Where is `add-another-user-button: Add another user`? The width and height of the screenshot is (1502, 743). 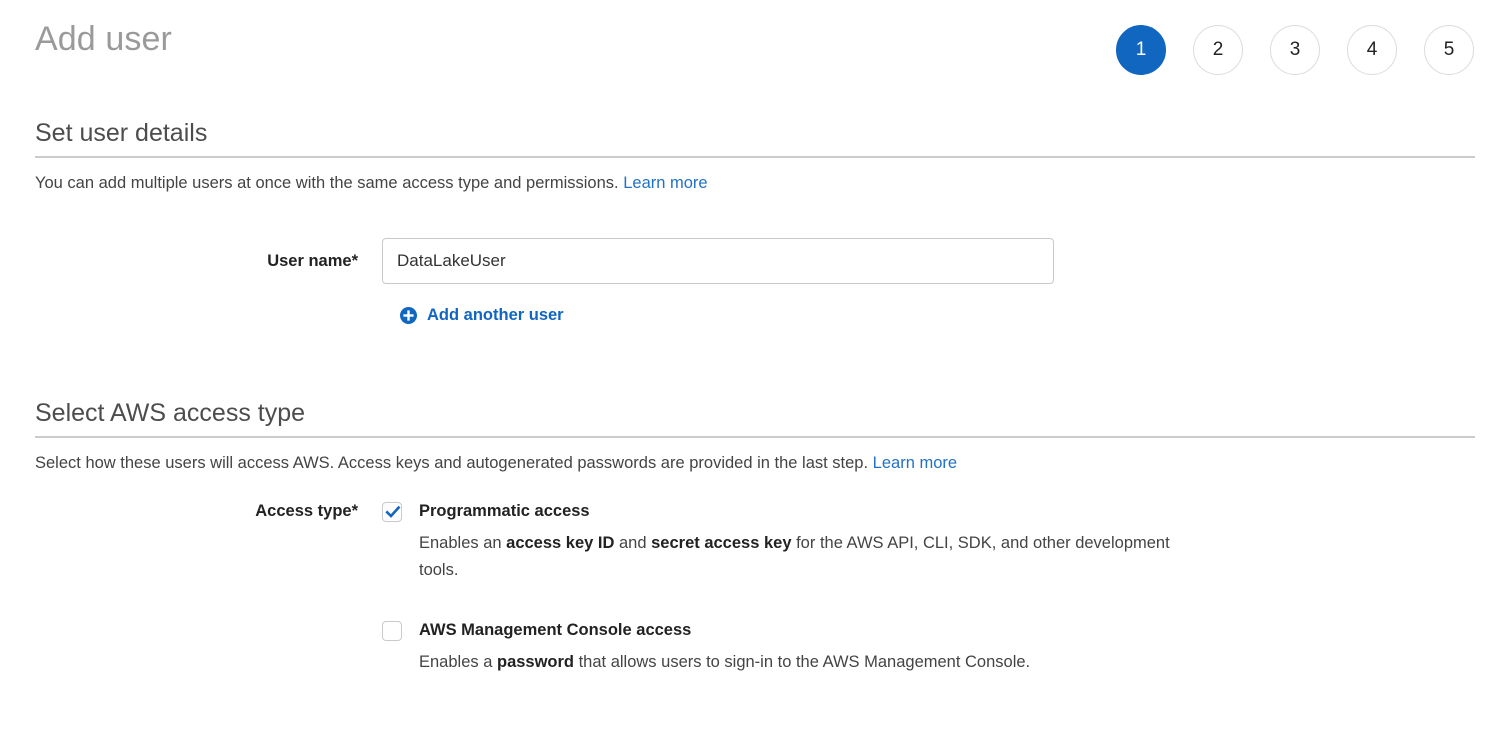
add-another-user-button: Add another user is located at coordinates (482, 315).